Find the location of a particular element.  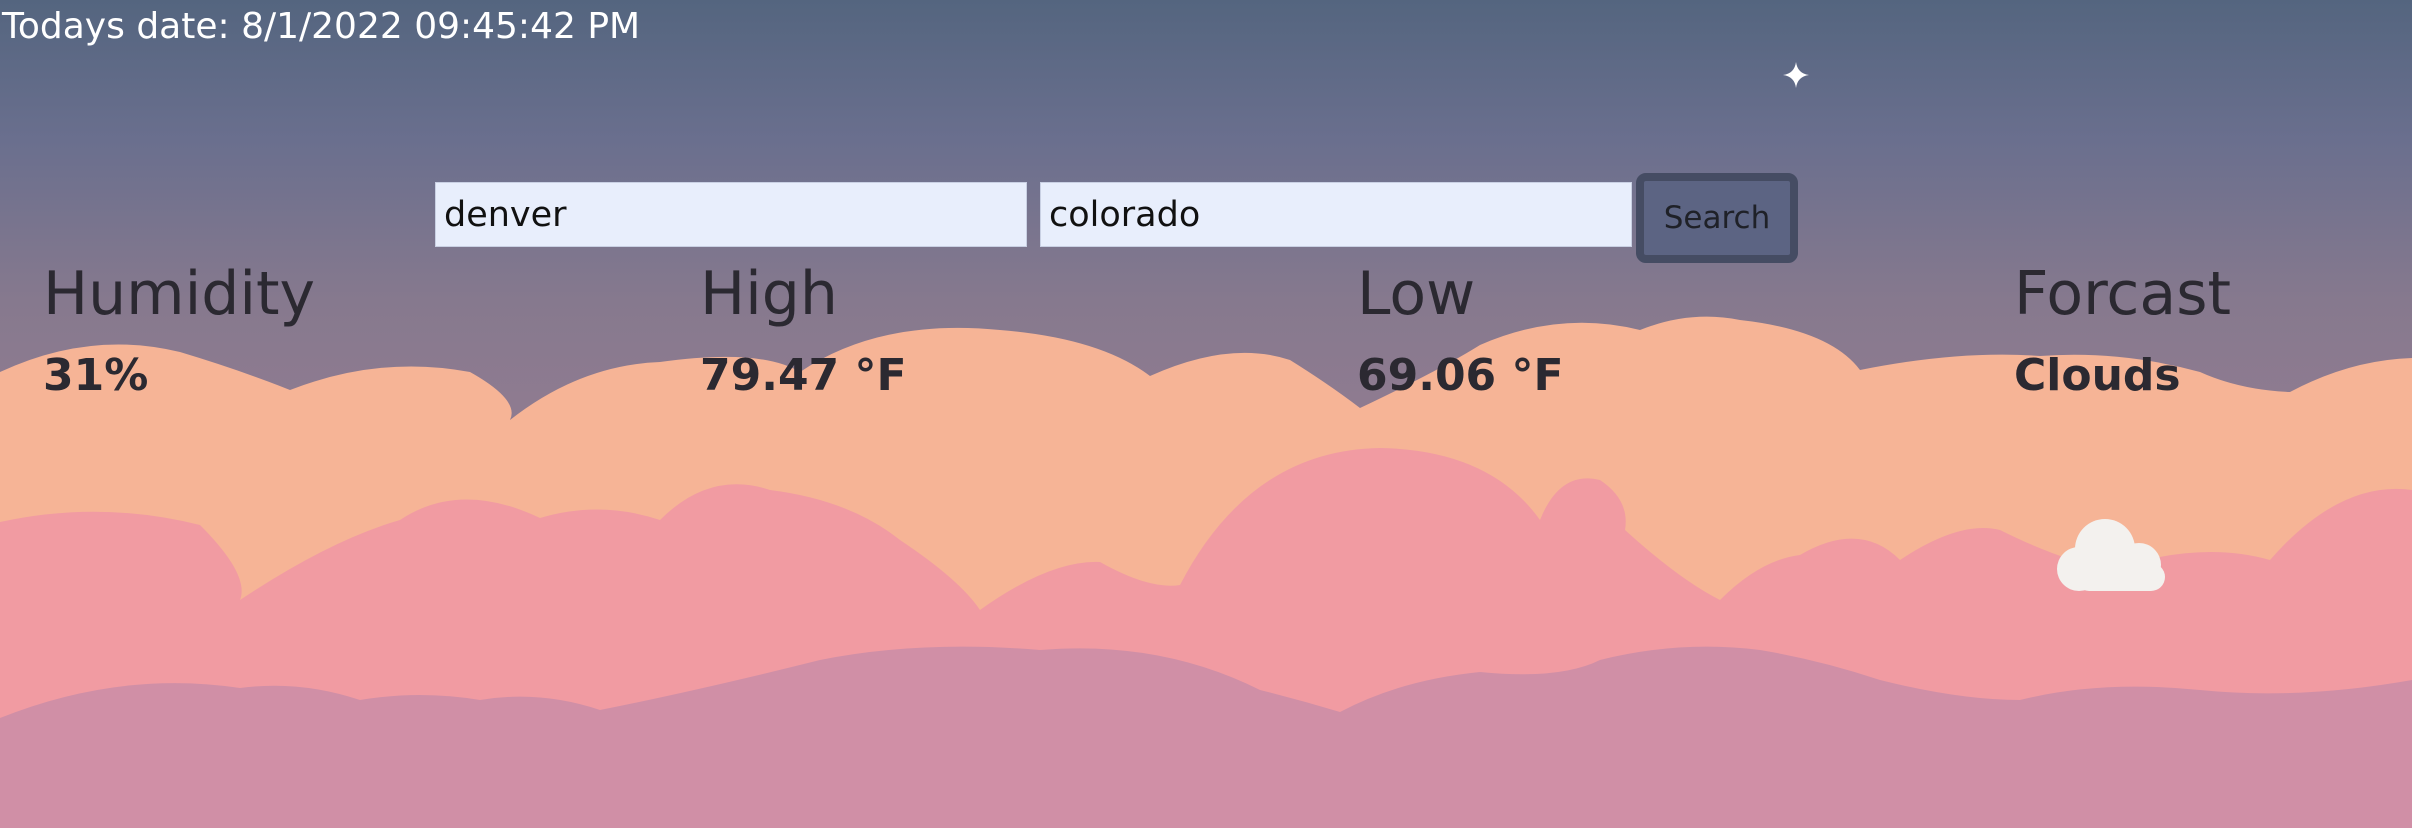

forecast-value: Clouds is located at coordinates (2097, 375).